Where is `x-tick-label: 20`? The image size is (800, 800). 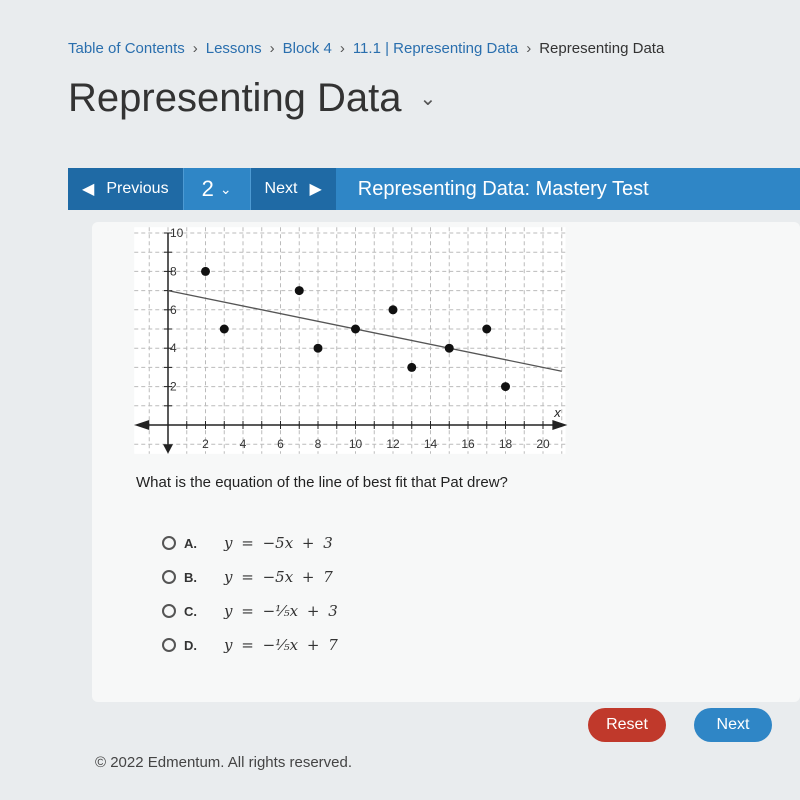
x-tick-label: 20 is located at coordinates (543, 444).